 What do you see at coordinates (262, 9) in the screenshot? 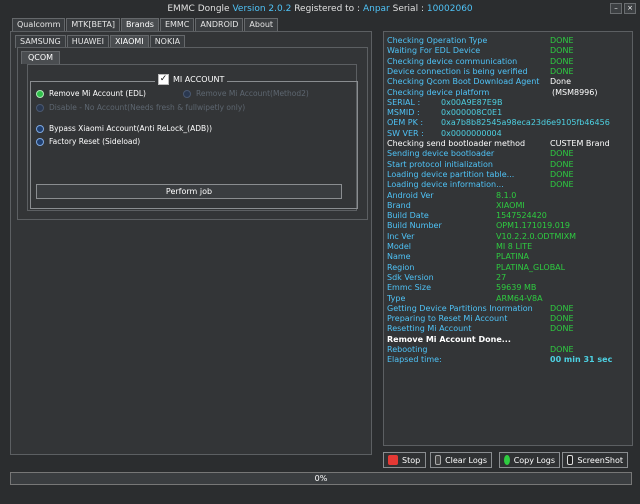
I see `app-version: Version 2.0.2` at bounding box center [262, 9].